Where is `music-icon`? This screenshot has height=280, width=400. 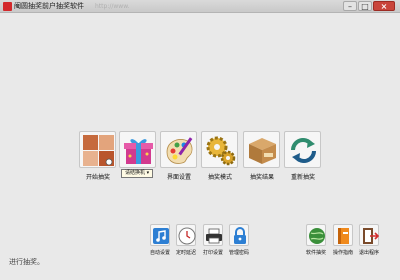
music-icon is located at coordinates (161, 236).